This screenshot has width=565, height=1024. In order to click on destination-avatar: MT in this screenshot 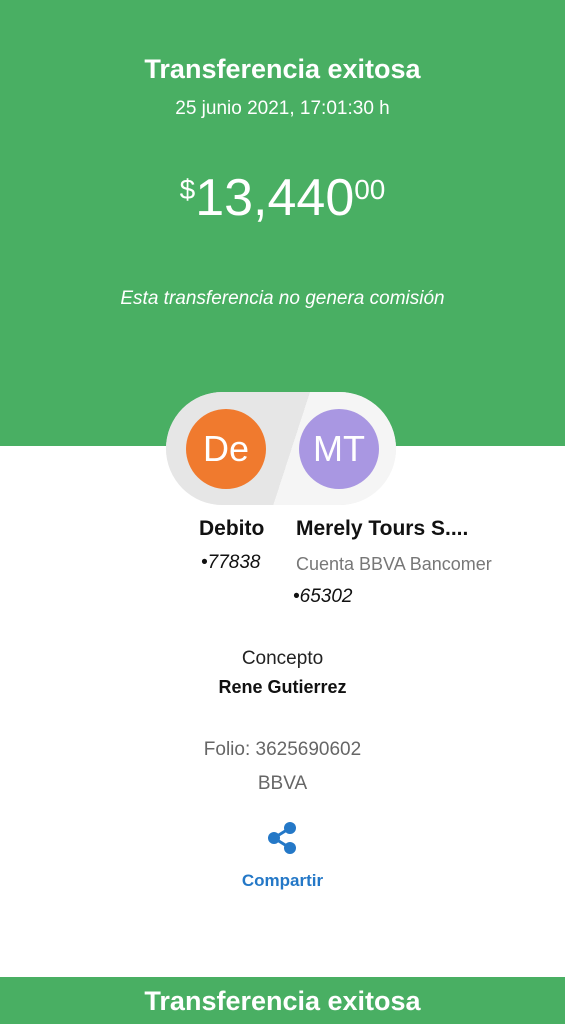, I will do `click(339, 449)`.